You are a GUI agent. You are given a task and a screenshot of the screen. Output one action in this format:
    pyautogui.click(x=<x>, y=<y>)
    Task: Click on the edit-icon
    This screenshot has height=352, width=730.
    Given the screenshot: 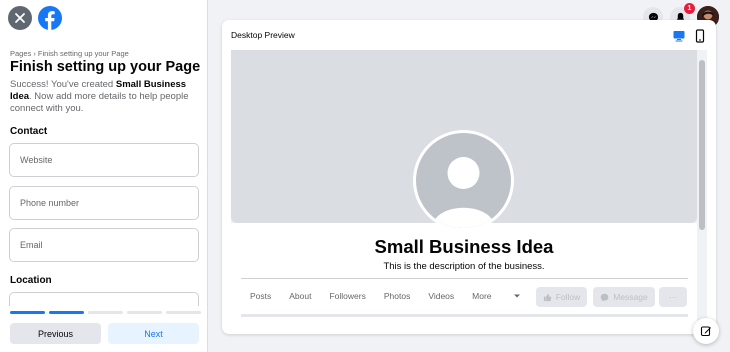 What is the action you would take?
    pyautogui.click(x=705, y=331)
    